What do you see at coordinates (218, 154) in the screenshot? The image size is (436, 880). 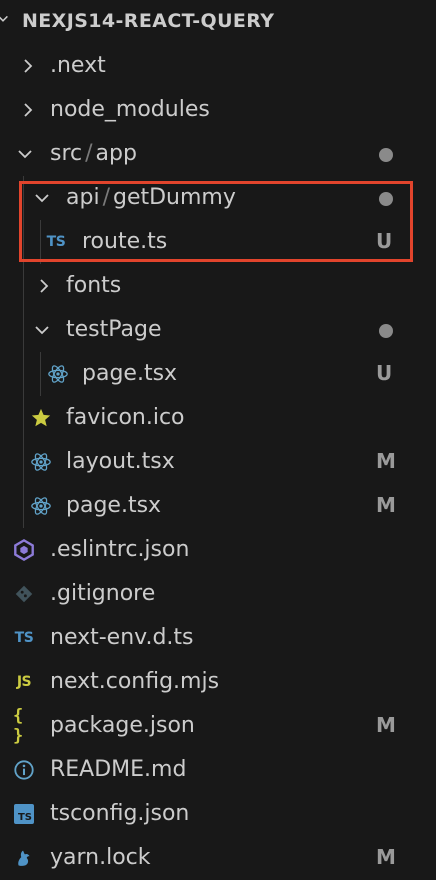 I see `tree-item-src-app: src / app` at bounding box center [218, 154].